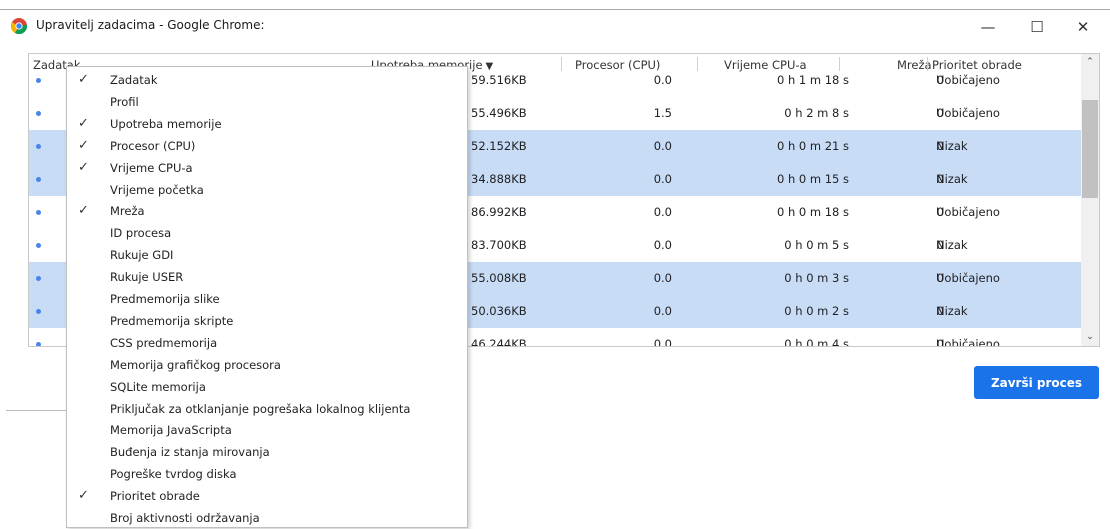  I want to click on menu-item: Profil, so click(267, 102).